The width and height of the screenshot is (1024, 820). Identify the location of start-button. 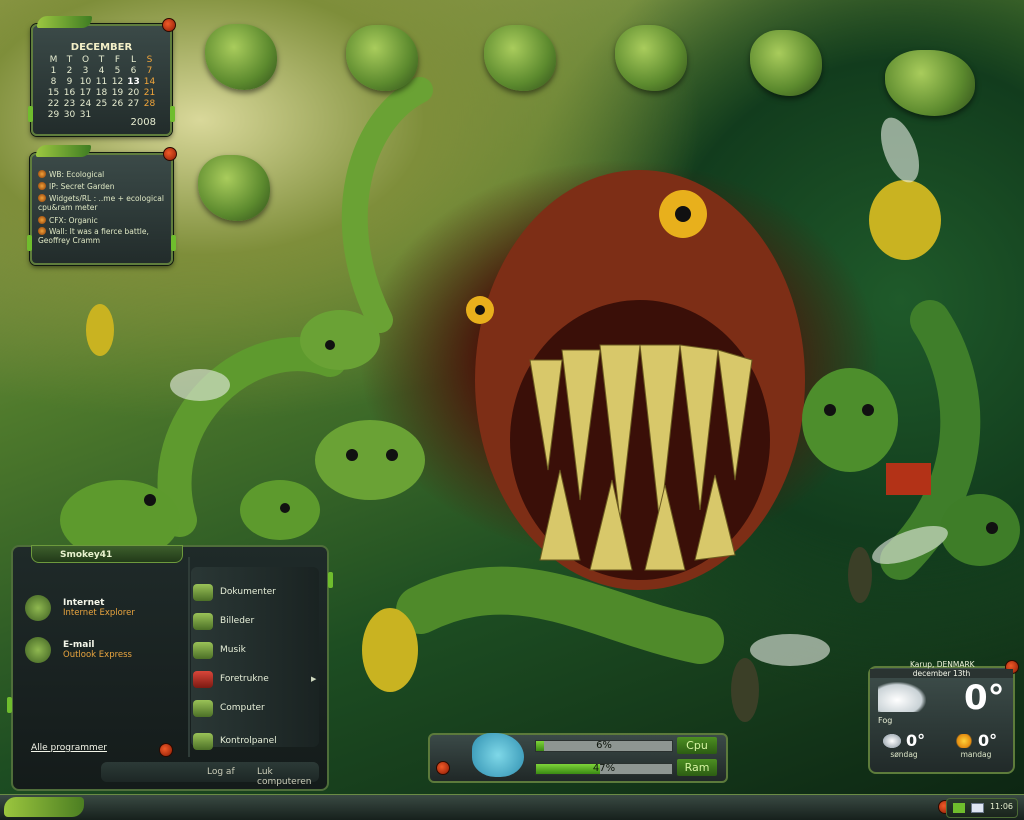
(44, 807).